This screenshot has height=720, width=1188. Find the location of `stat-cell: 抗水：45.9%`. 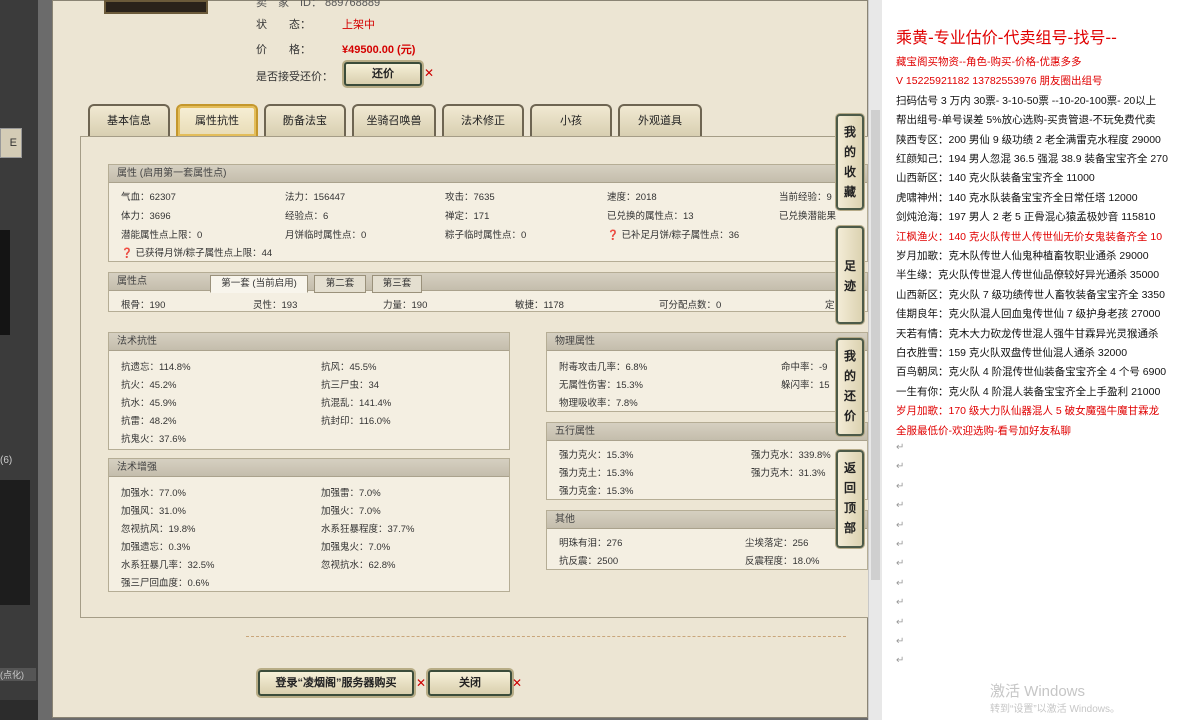

stat-cell: 抗水：45.9% is located at coordinates (149, 403).